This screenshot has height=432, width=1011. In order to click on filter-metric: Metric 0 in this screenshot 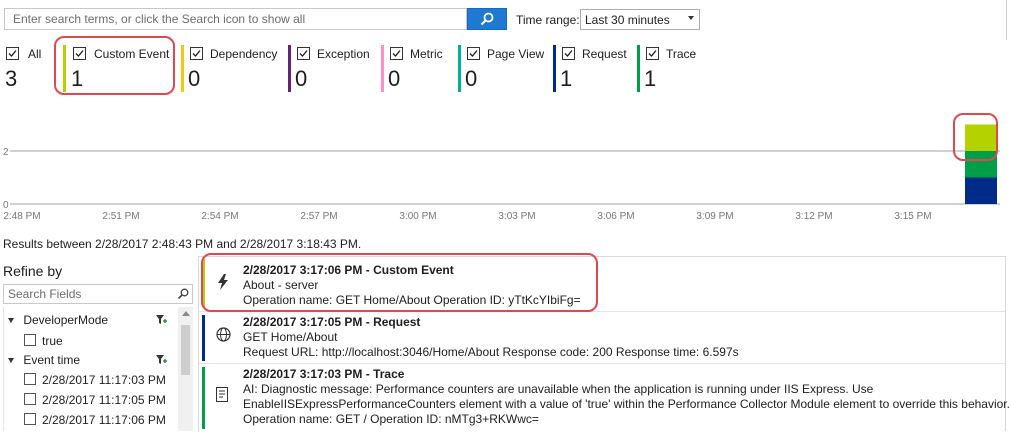, I will do `click(418, 70)`.